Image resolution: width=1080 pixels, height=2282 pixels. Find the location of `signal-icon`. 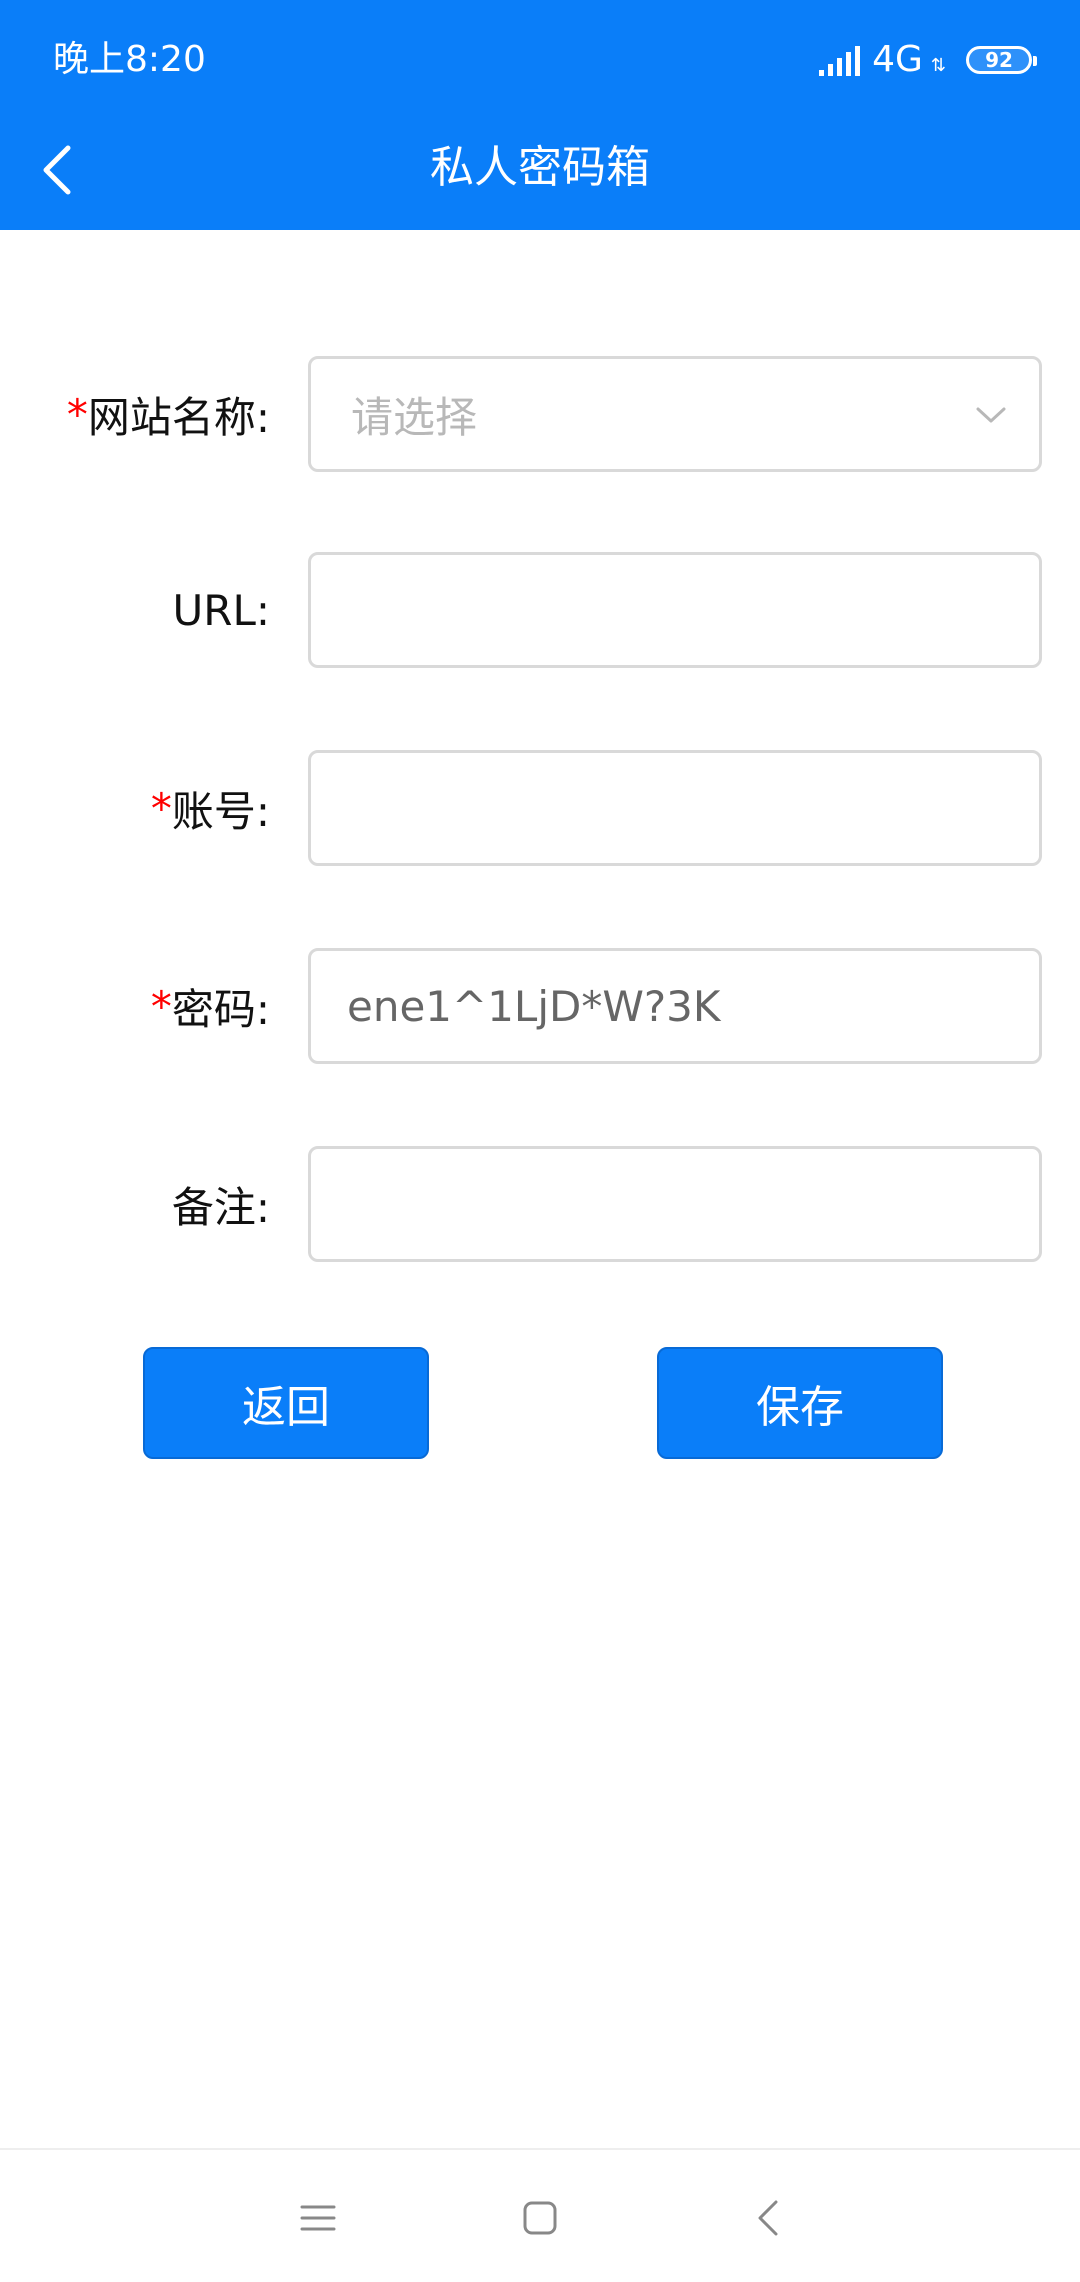

signal-icon is located at coordinates (840, 60).